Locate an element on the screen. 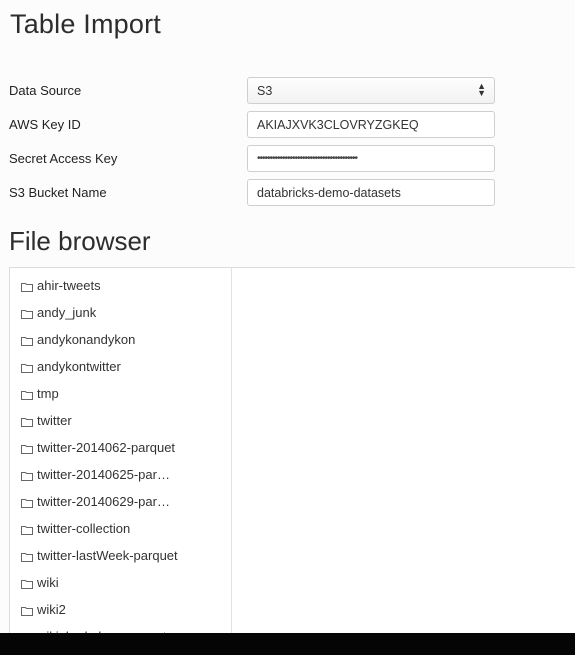 Image resolution: width=575 pixels, height=655 pixels. folder-label: twitter-collection is located at coordinates (84, 528).